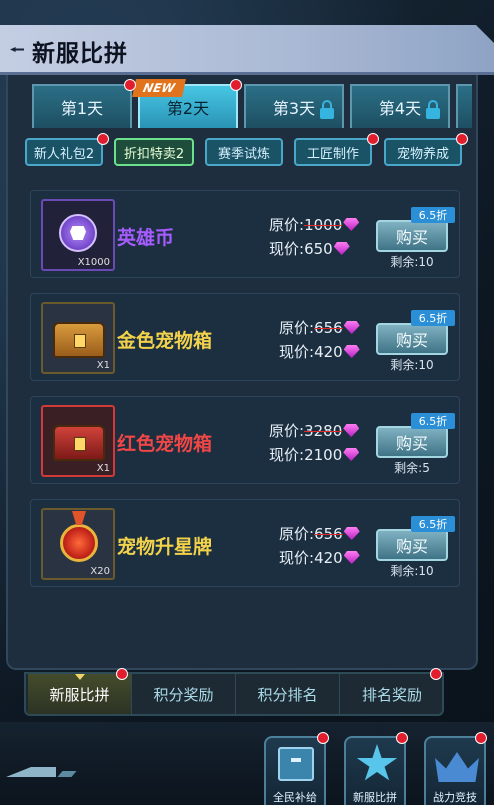 Image resolution: width=494 pixels, height=805 pixels. I want to click on item-slot: X1000, so click(78, 235).